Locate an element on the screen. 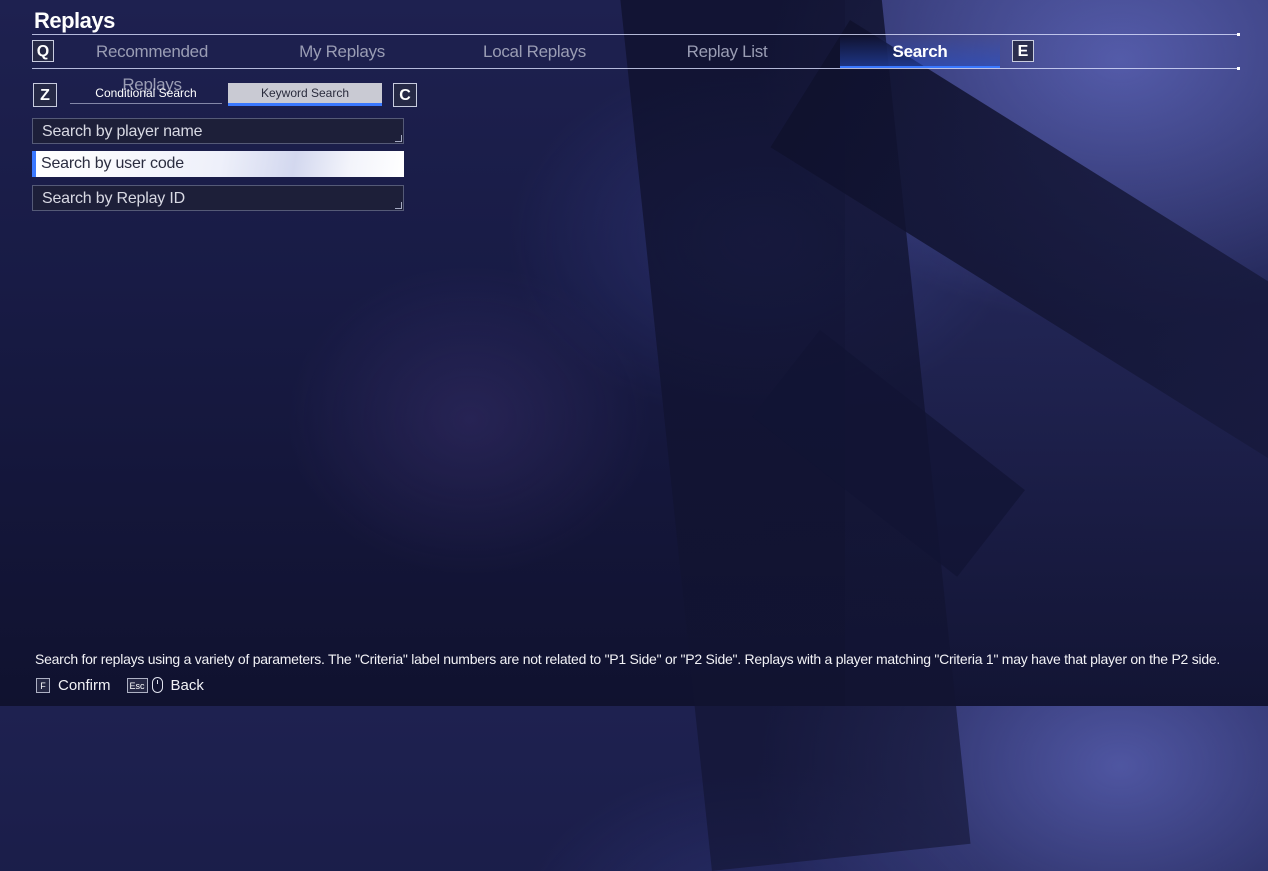 This screenshot has width=1268, height=871. tab-search: Search is located at coordinates (920, 51).